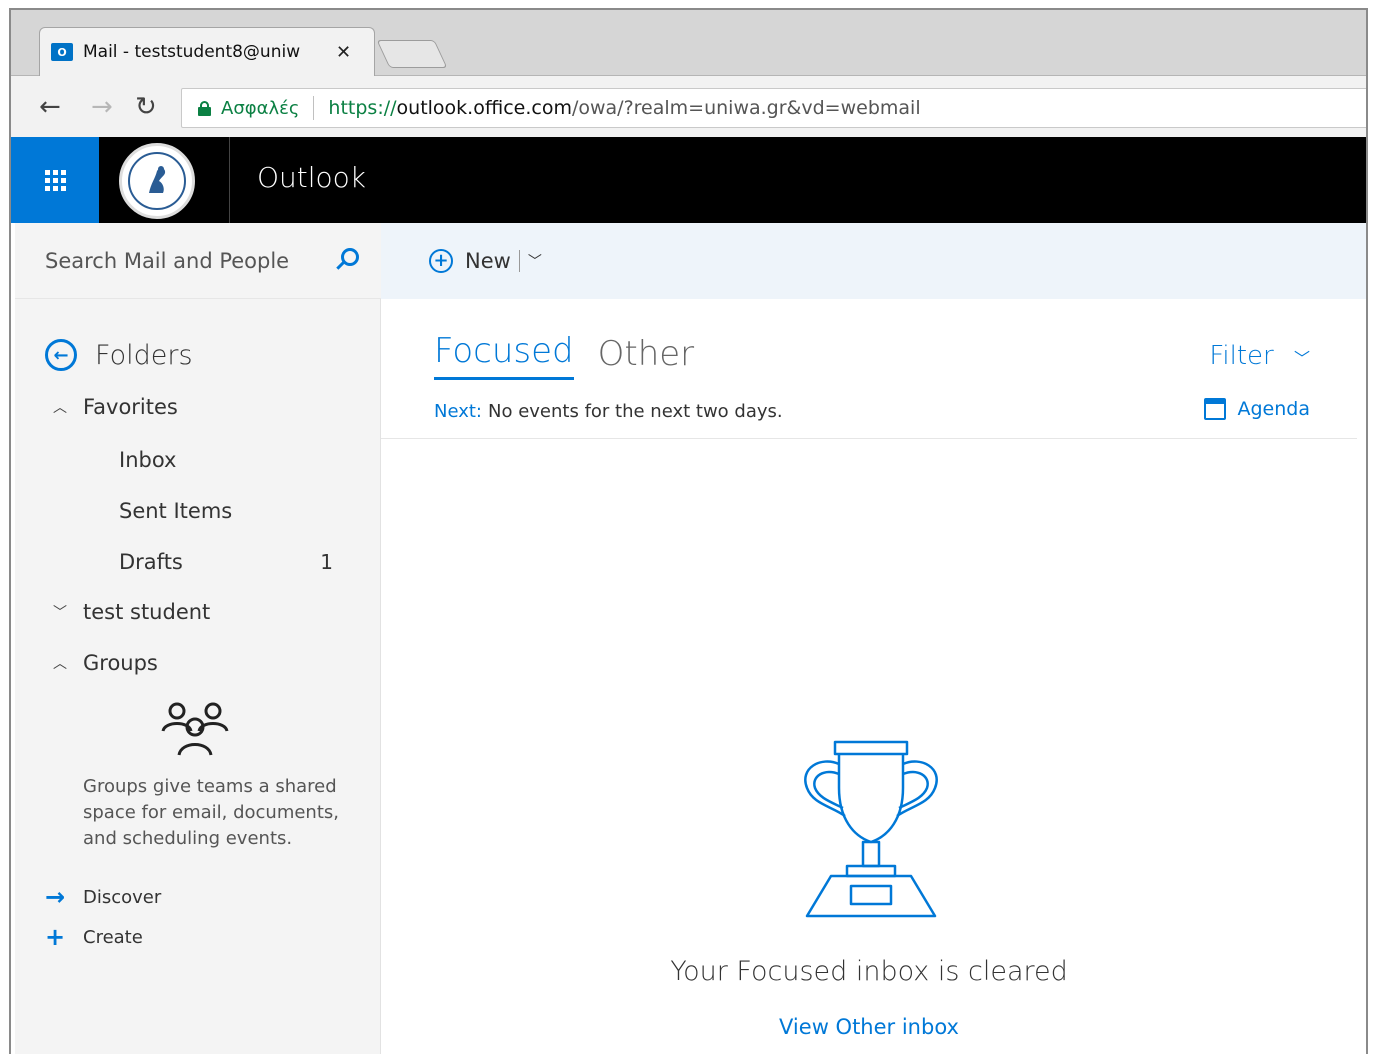 The height and width of the screenshot is (1054, 1375). Describe the element at coordinates (458, 411) in the screenshot. I see `next-label: Next:` at that location.